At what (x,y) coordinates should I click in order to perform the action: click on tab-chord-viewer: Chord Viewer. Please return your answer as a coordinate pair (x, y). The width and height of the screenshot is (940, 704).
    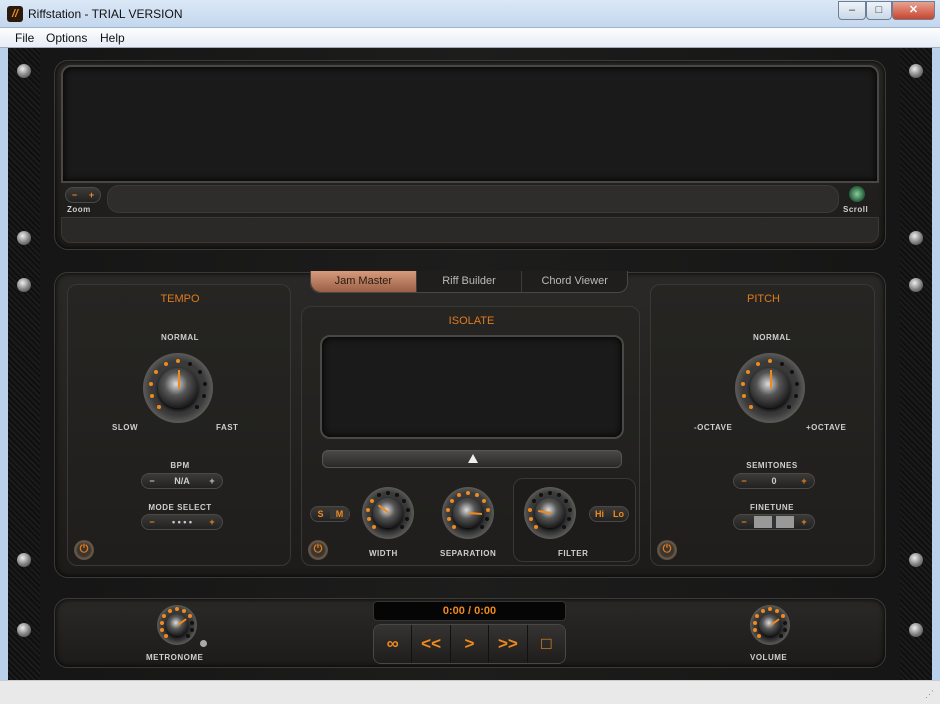
    Looking at the image, I should click on (574, 281).